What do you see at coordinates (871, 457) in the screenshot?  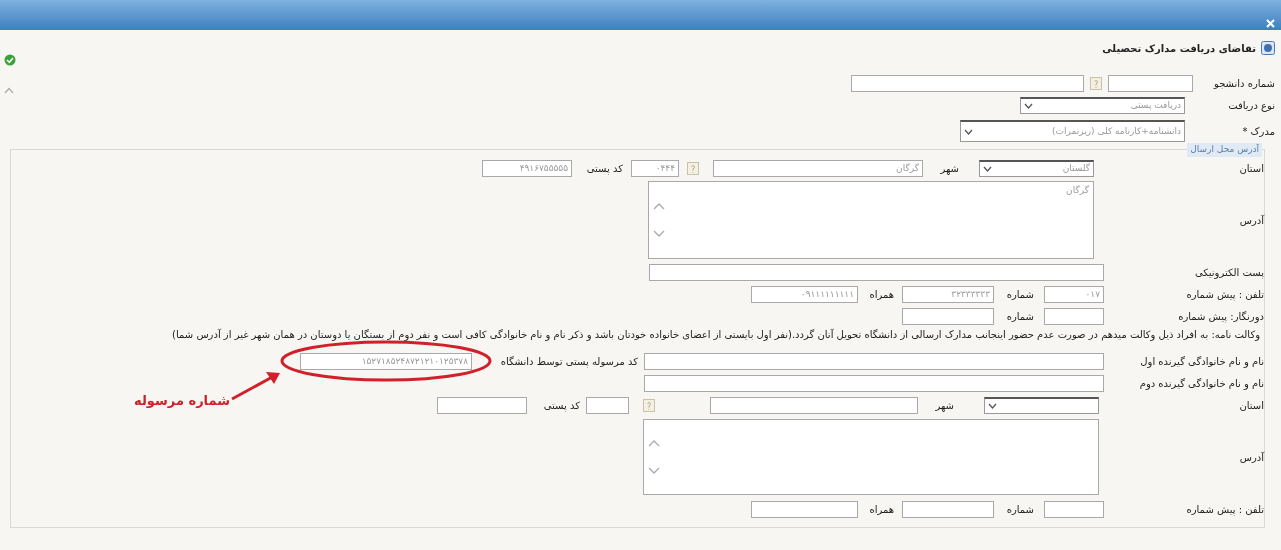 I see `address-field` at bounding box center [871, 457].